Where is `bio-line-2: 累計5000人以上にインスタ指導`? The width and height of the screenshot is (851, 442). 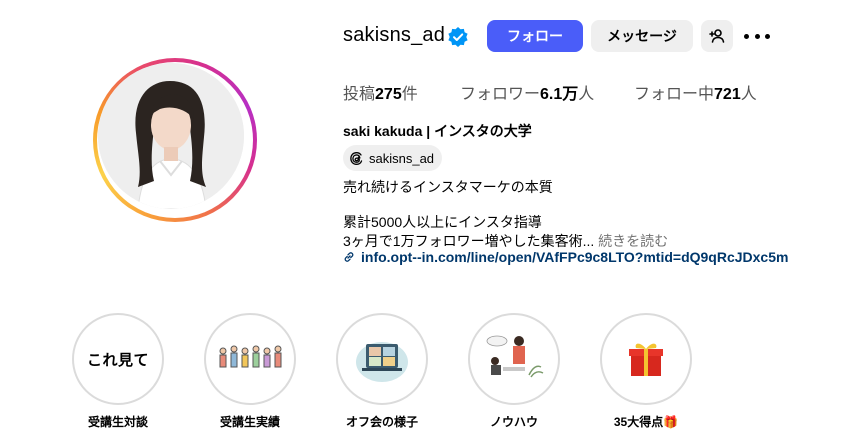 bio-line-2: 累計5000人以上にインスタ指導 is located at coordinates (442, 222).